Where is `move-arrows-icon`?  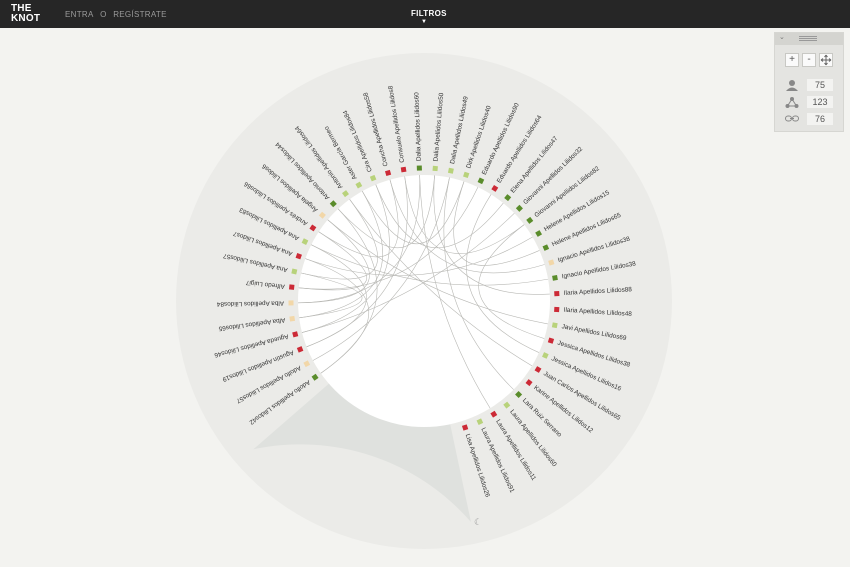
move-arrows-icon is located at coordinates (826, 60).